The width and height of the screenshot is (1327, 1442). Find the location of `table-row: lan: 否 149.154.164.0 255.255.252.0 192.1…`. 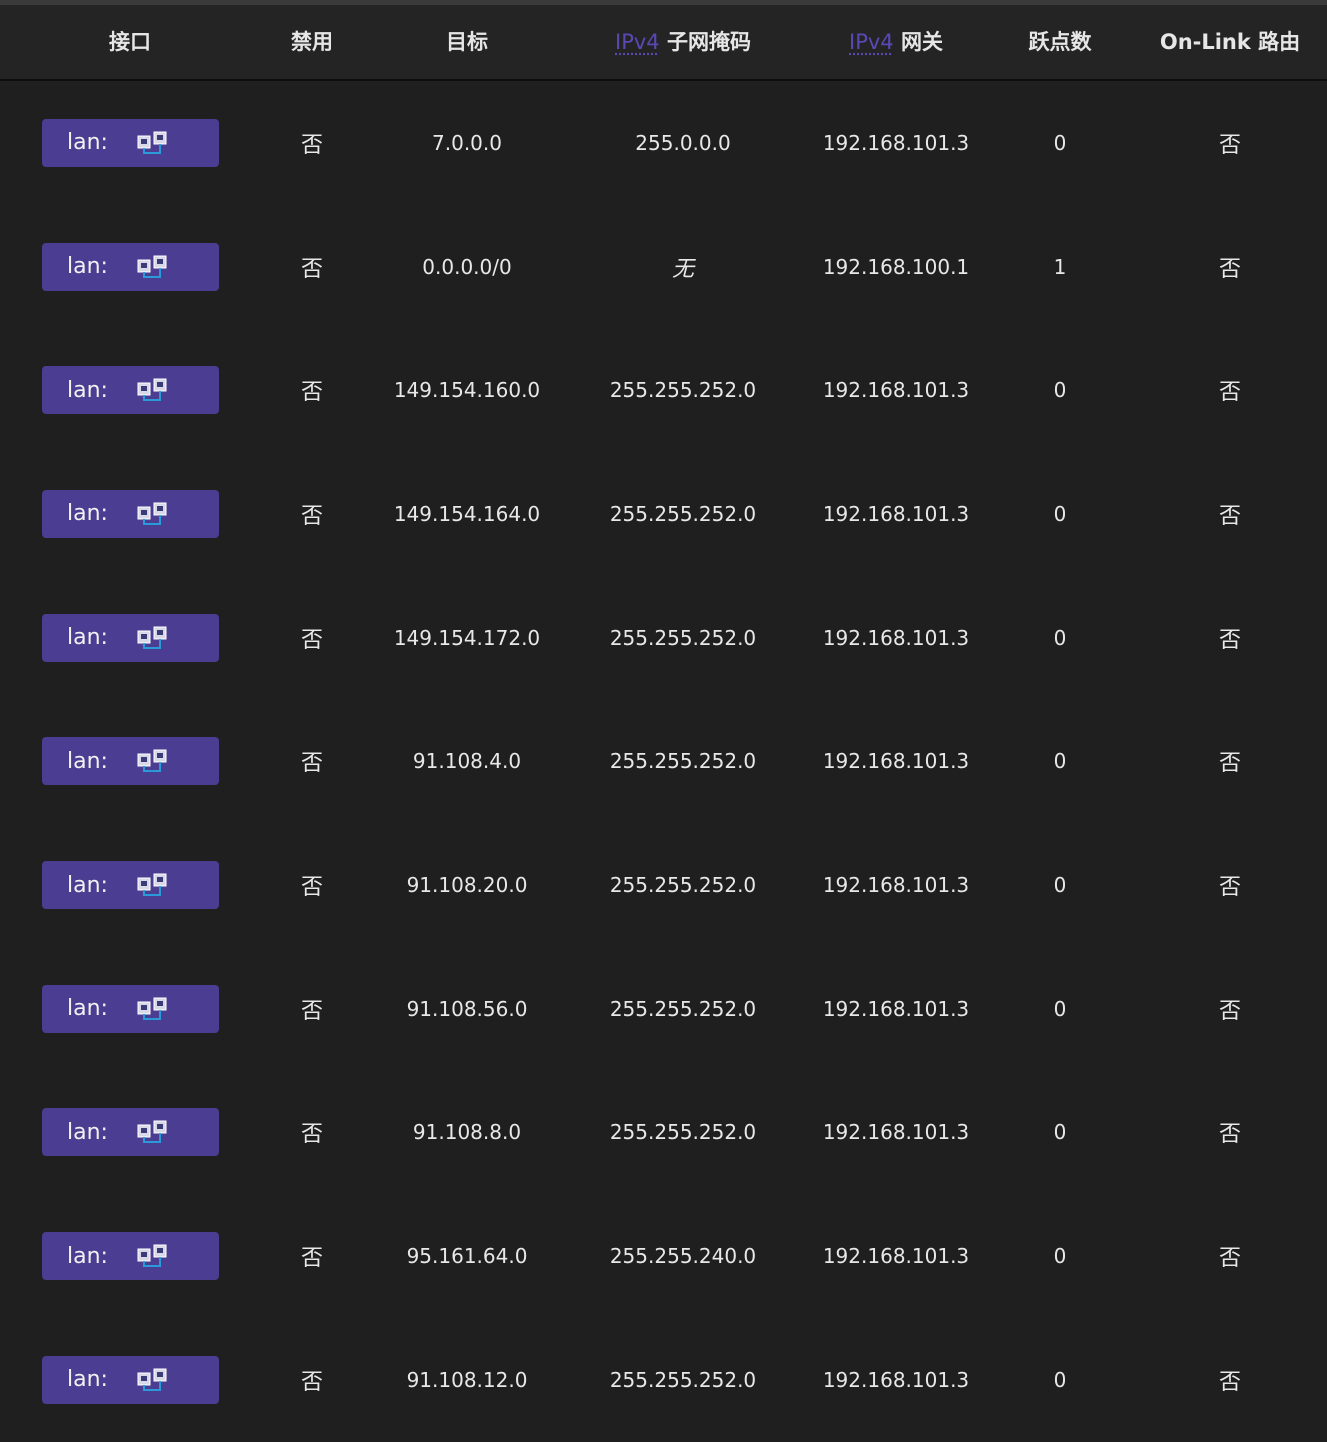

table-row: lan: 否 149.154.164.0 255.255.252.0 192.1… is located at coordinates (663, 514).